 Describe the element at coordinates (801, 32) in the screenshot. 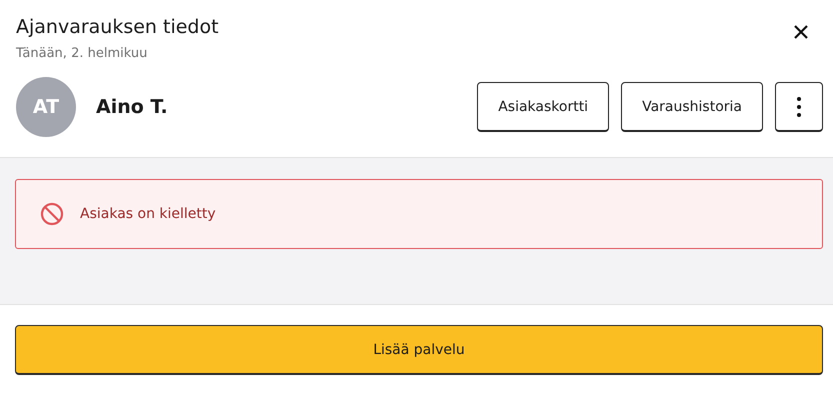

I see `close-icon` at that location.